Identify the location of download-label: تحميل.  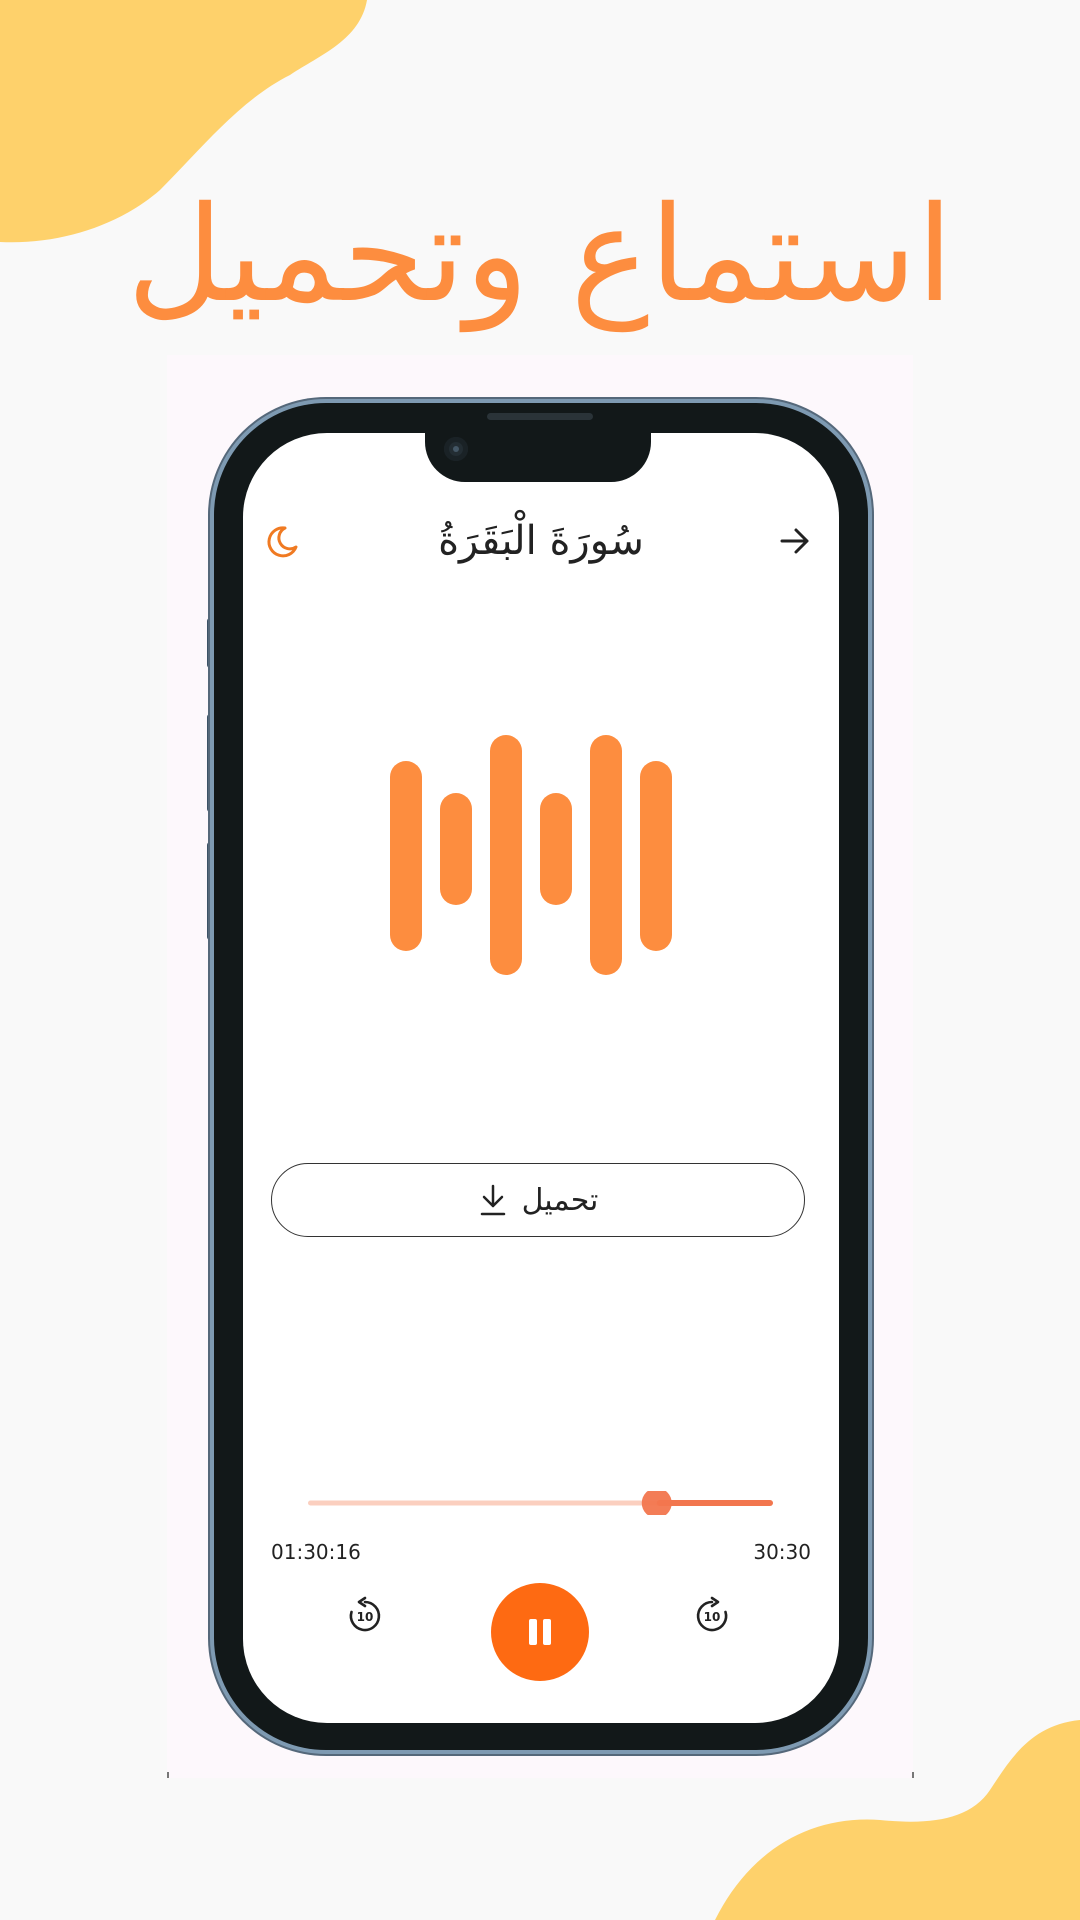
(560, 1200).